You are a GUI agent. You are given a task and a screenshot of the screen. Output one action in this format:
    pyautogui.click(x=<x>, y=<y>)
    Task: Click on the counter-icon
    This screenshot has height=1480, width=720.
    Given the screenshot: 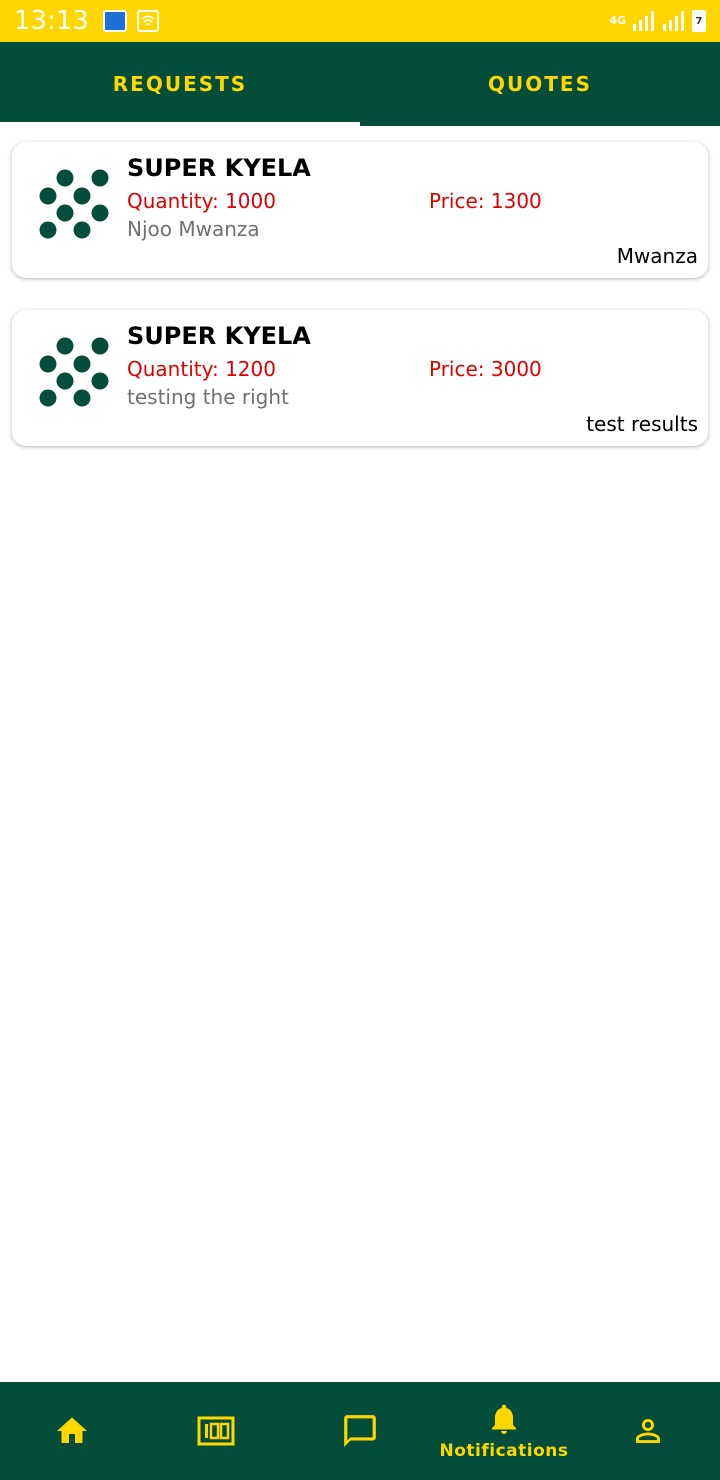 What is the action you would take?
    pyautogui.click(x=216, y=1431)
    